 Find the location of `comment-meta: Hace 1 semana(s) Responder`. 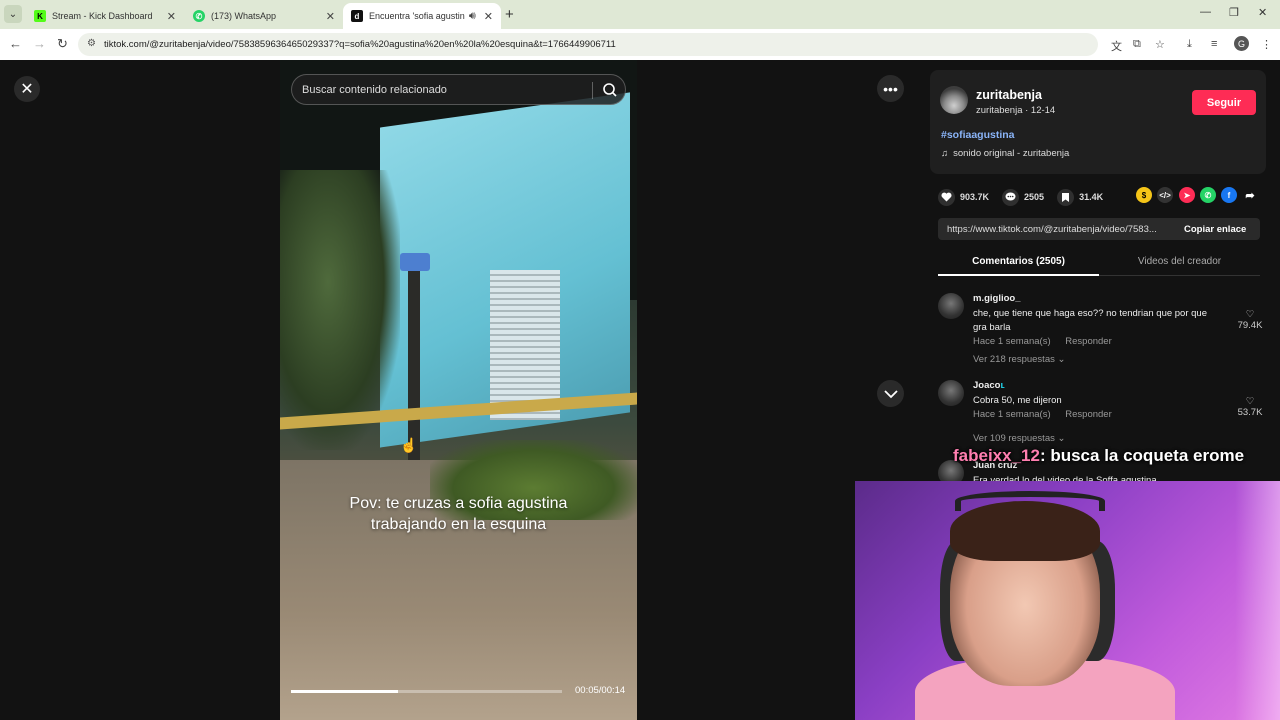

comment-meta: Hace 1 semana(s) Responder is located at coordinates (1048, 341).